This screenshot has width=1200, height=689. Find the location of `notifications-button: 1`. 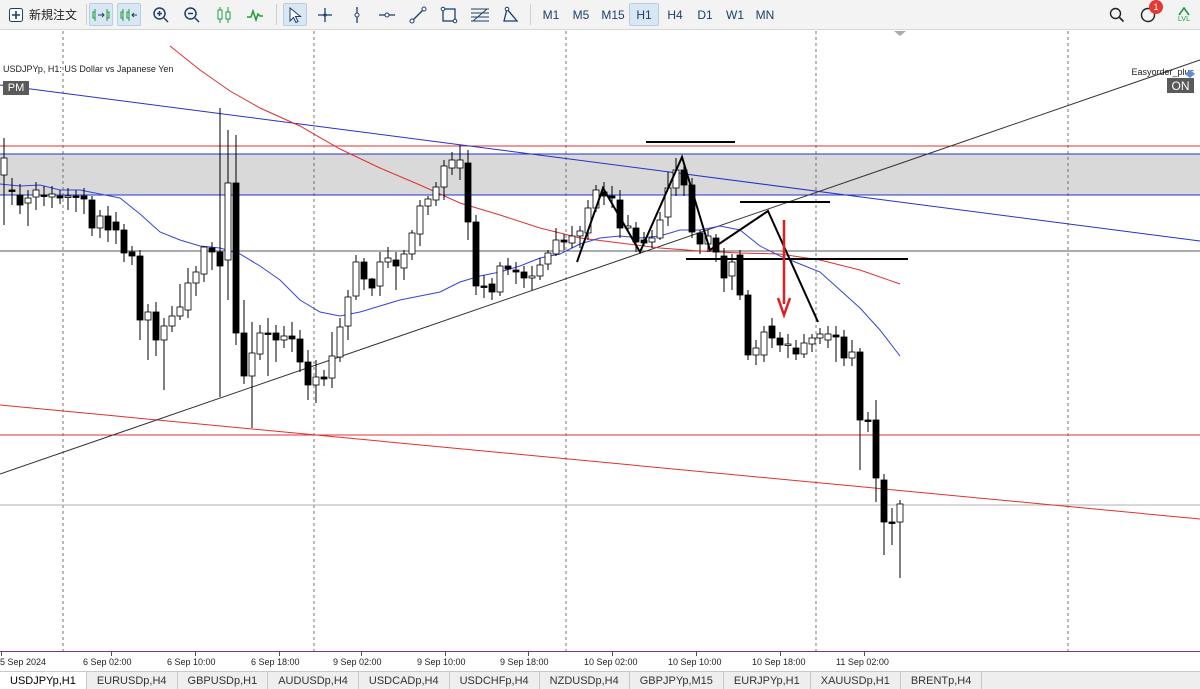

notifications-button: 1 is located at coordinates (1150, 13).